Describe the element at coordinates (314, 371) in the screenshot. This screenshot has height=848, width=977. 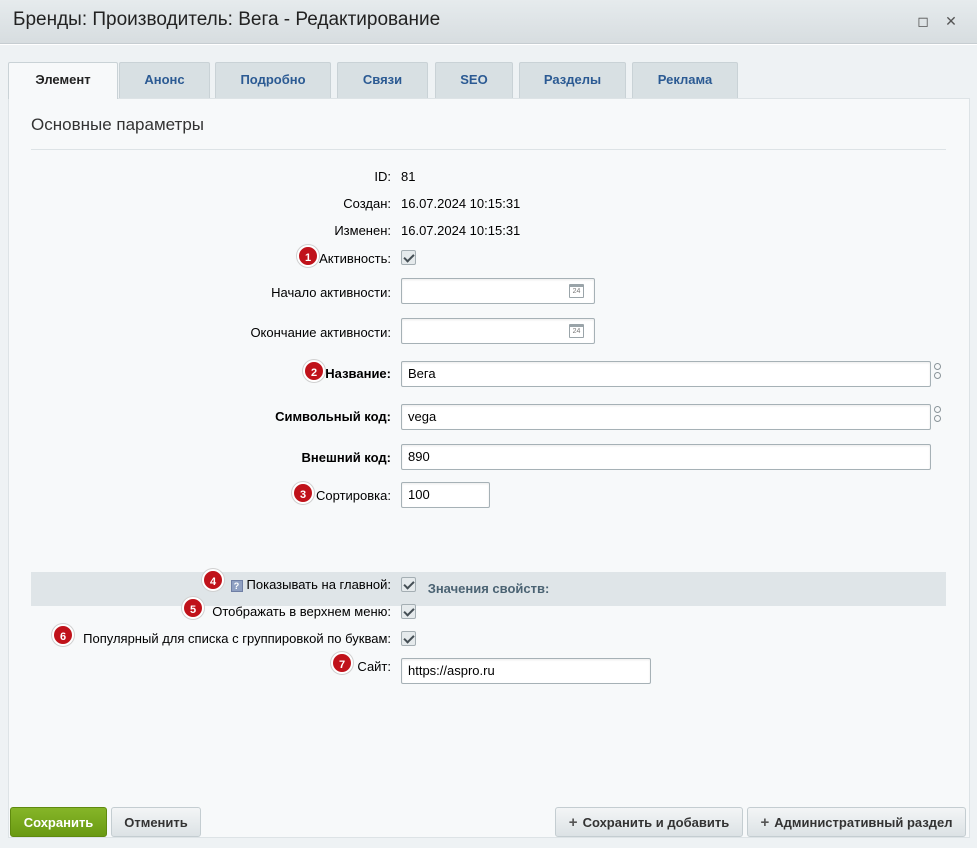
I see `marker-badge-2: 2` at that location.